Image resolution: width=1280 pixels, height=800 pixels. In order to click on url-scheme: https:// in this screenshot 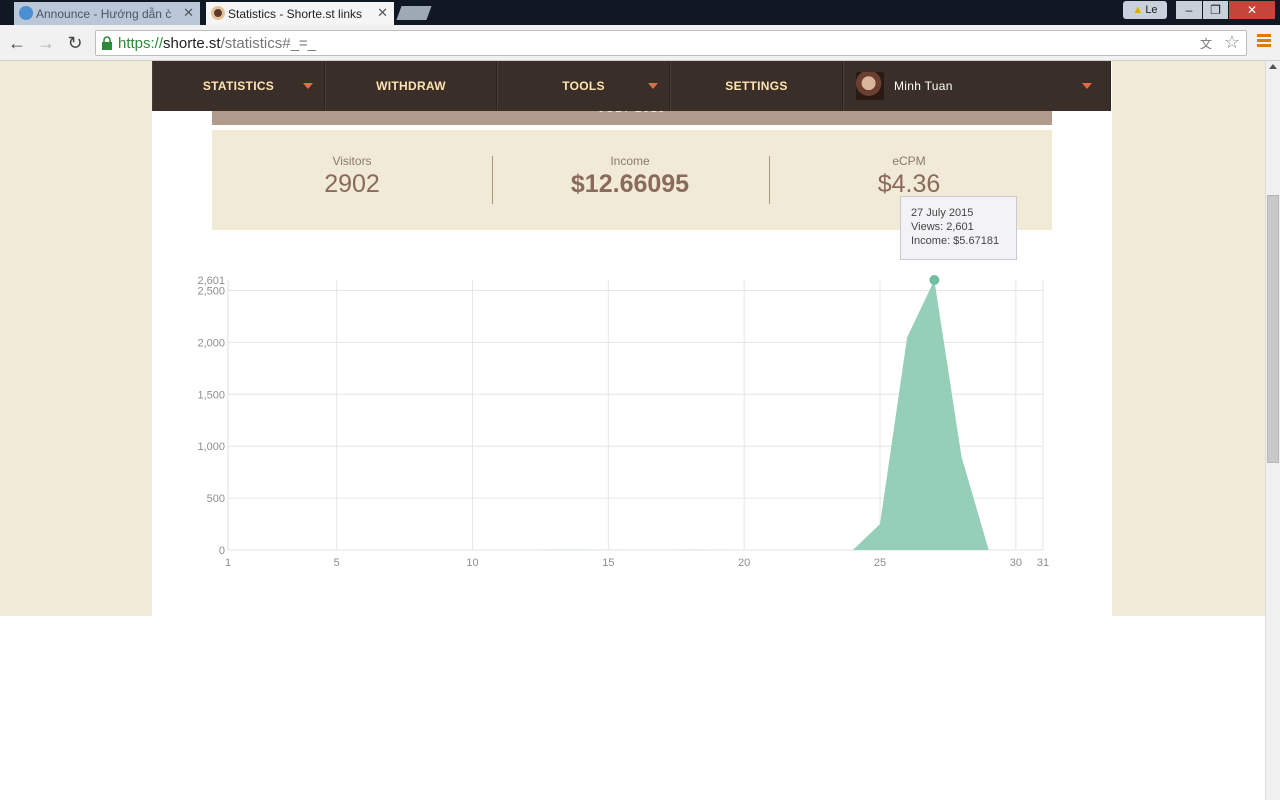, I will do `click(141, 43)`.